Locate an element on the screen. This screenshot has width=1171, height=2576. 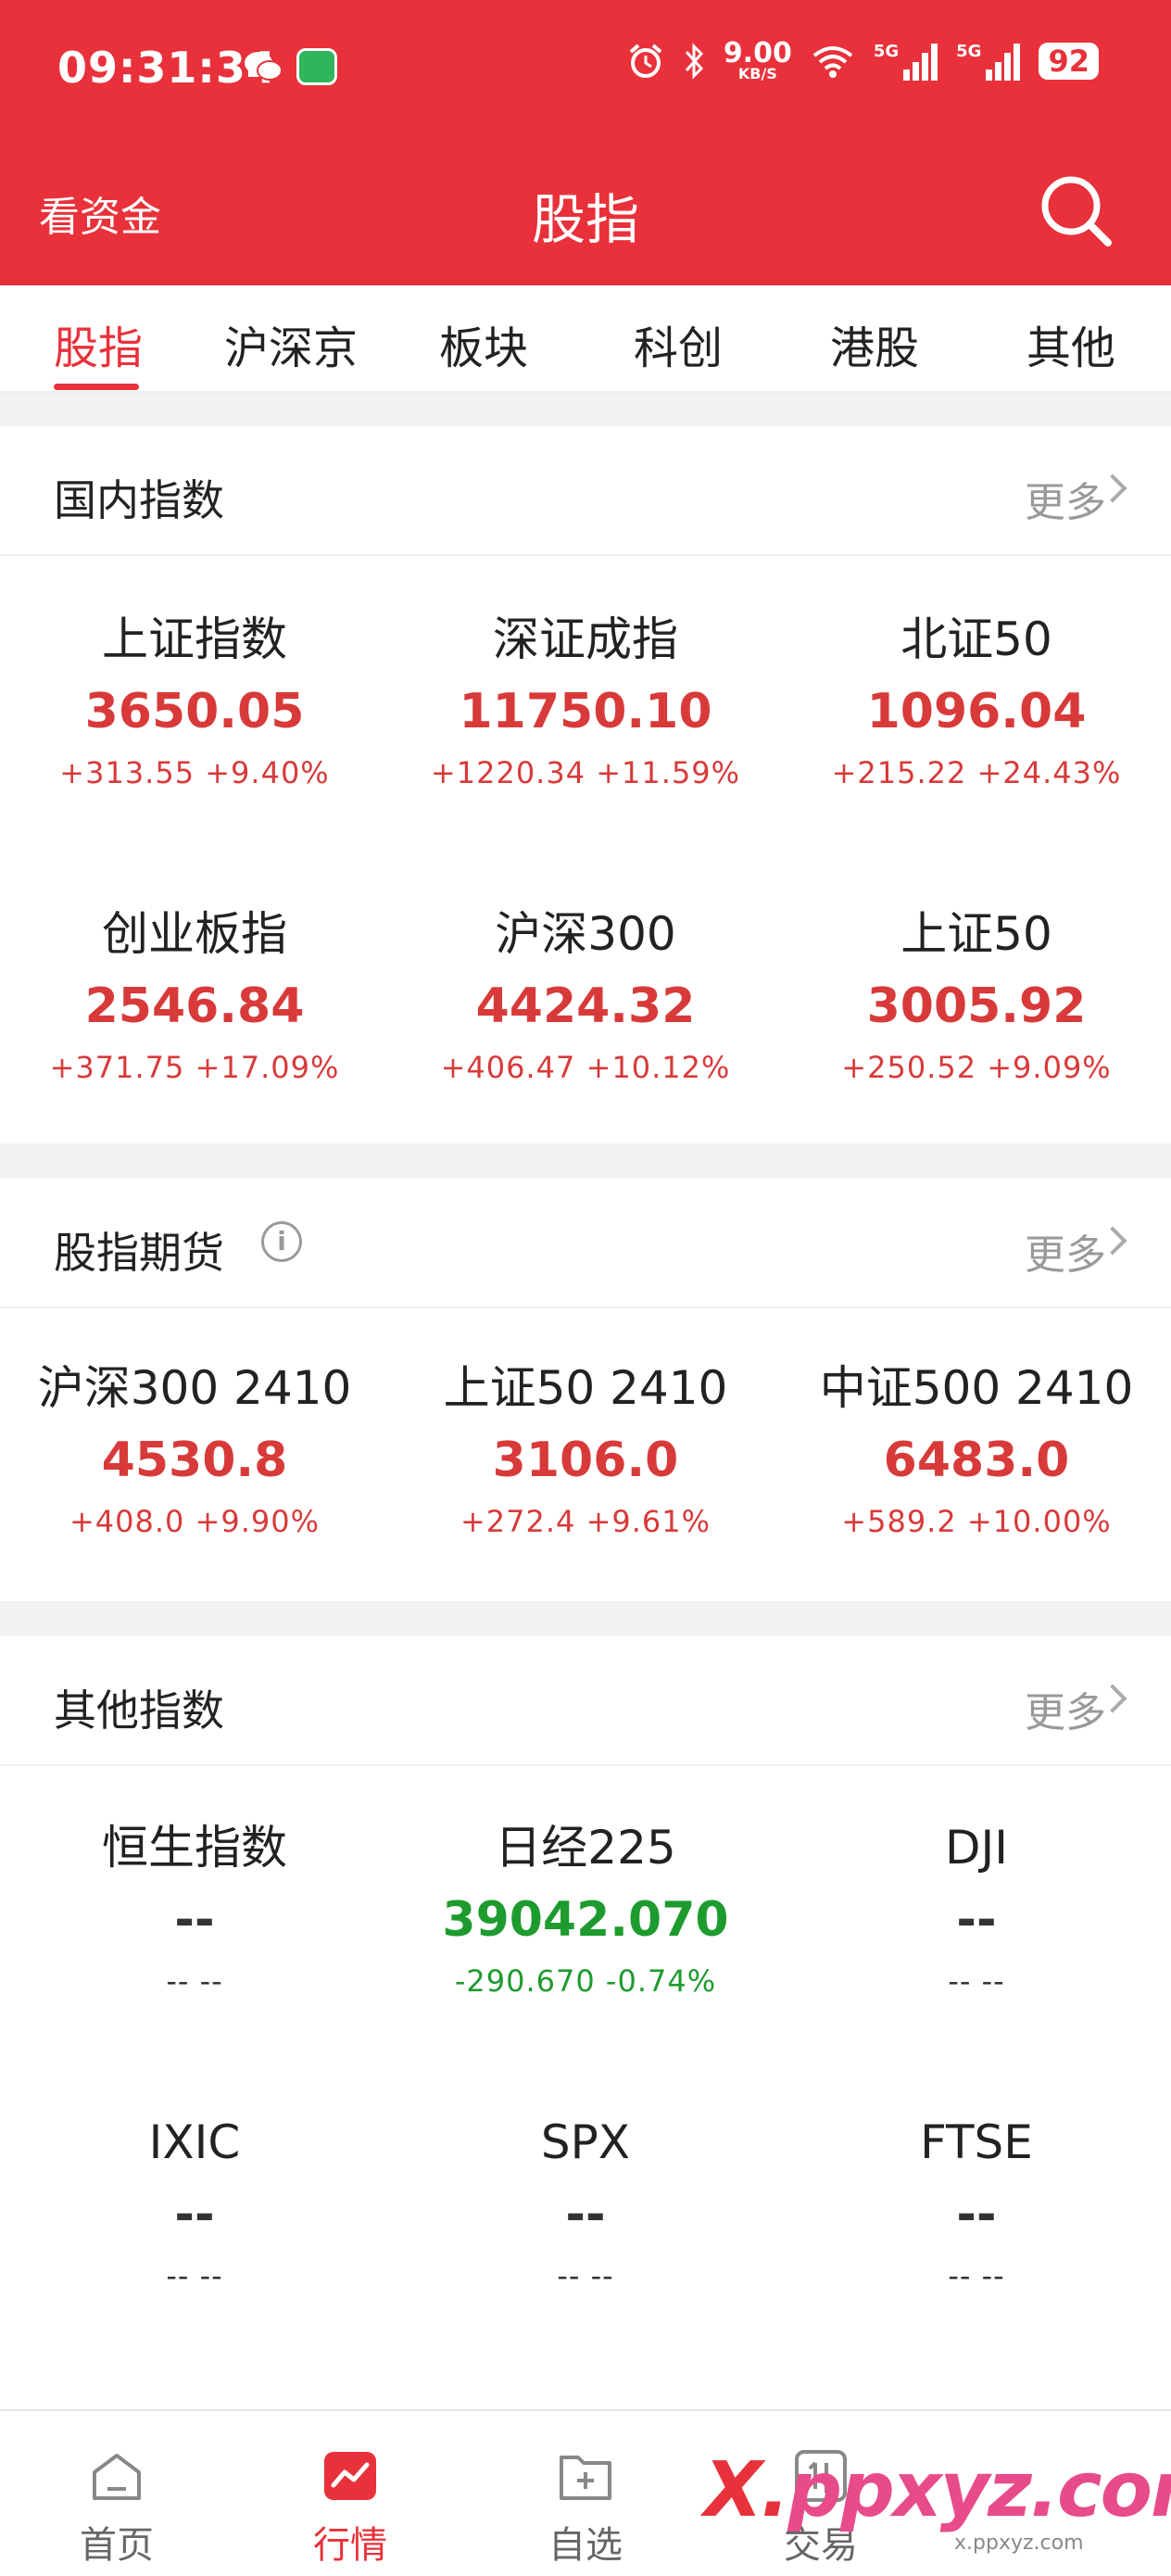
index-card: FTSE -- -- -- is located at coordinates (976, 2204).